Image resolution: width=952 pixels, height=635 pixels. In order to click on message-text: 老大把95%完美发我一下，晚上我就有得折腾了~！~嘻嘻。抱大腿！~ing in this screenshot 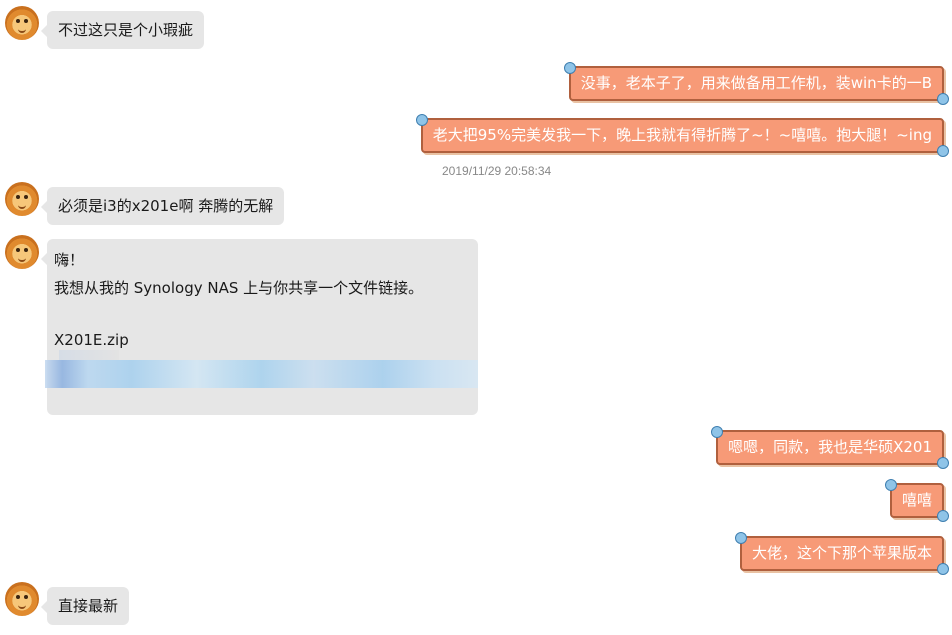, I will do `click(682, 135)`.